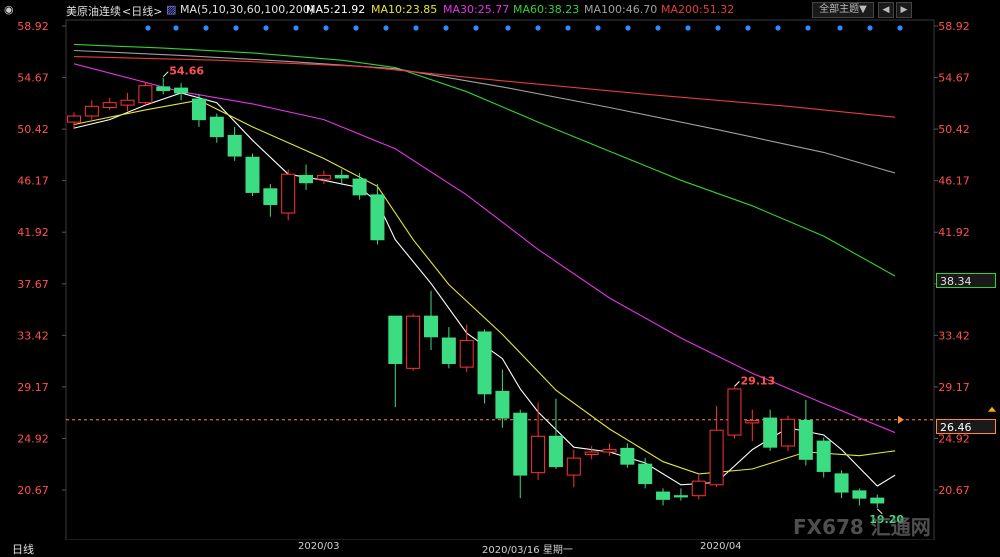 The width and height of the screenshot is (1000, 557). What do you see at coordinates (954, 129) in the screenshot?
I see `y-tick-right-2: 50.42` at bounding box center [954, 129].